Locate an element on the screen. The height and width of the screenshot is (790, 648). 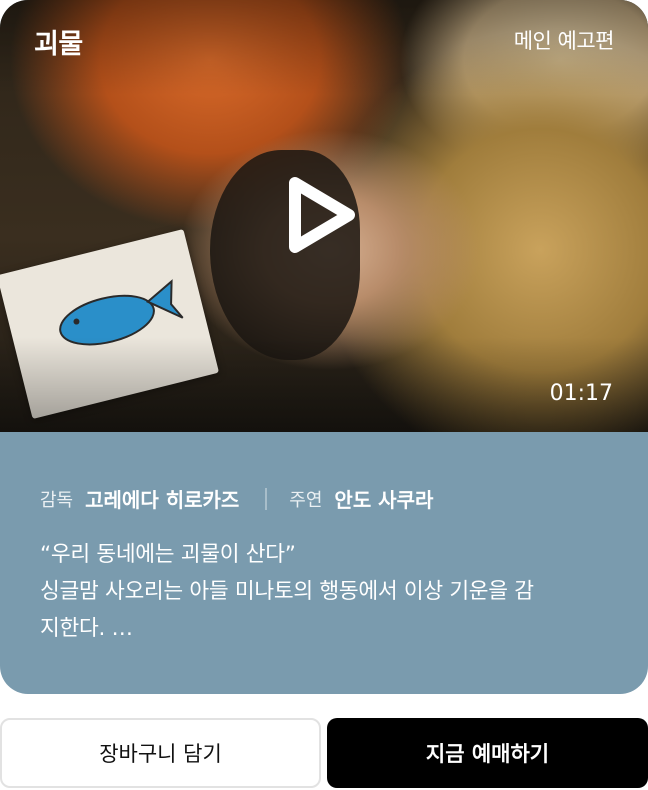
description-line: 싱글맘 사오리는 아들 미나토의 행동에서 이상 기운을 감 is located at coordinates (287, 591).